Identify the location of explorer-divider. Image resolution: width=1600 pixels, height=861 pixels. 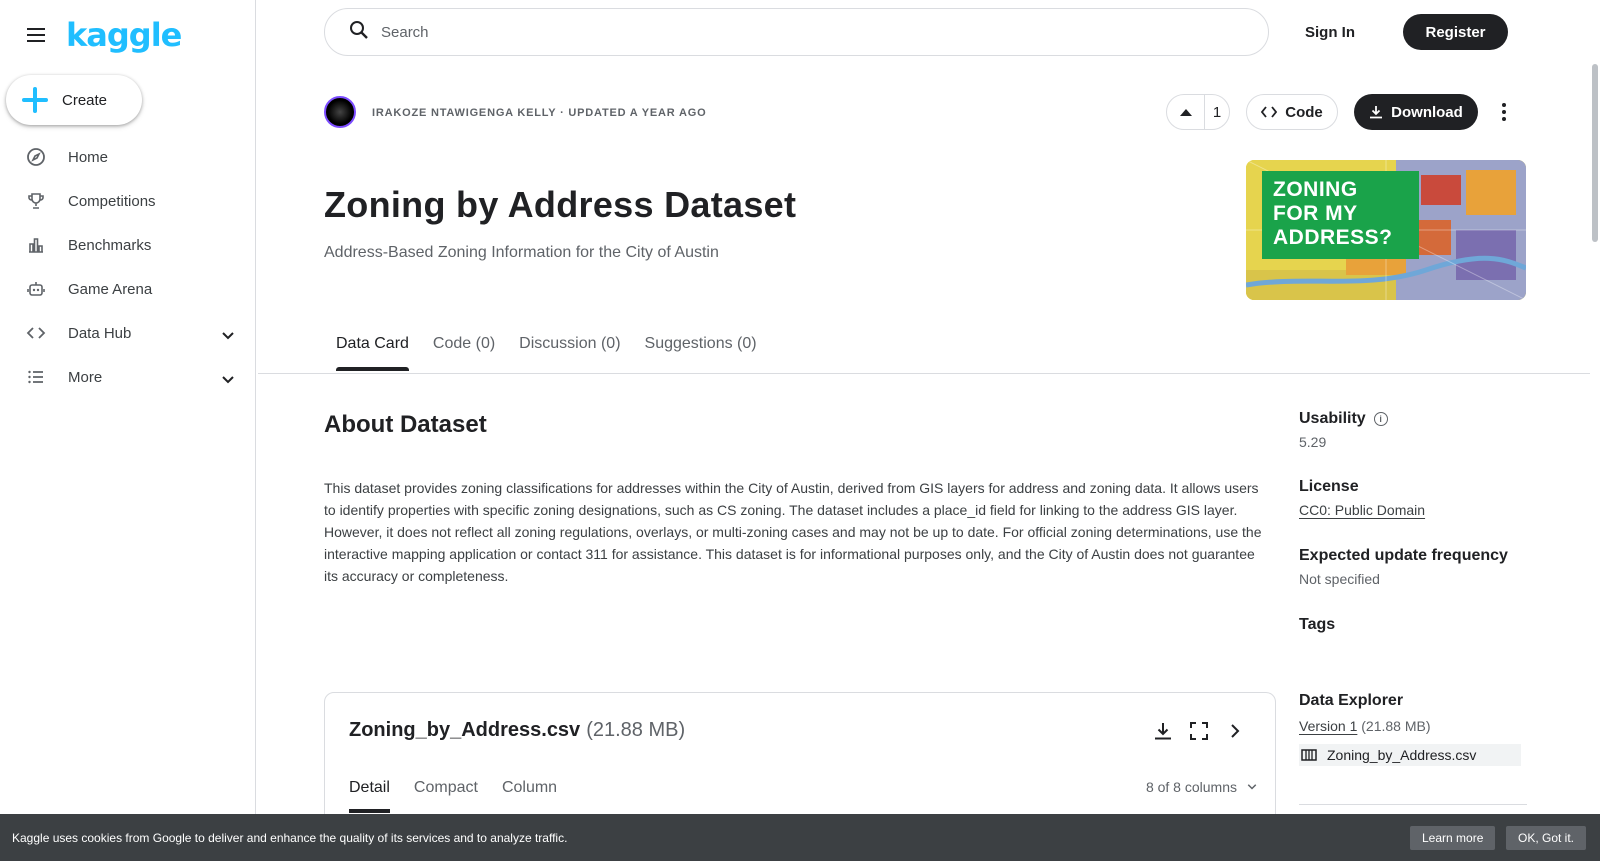
(1413, 804).